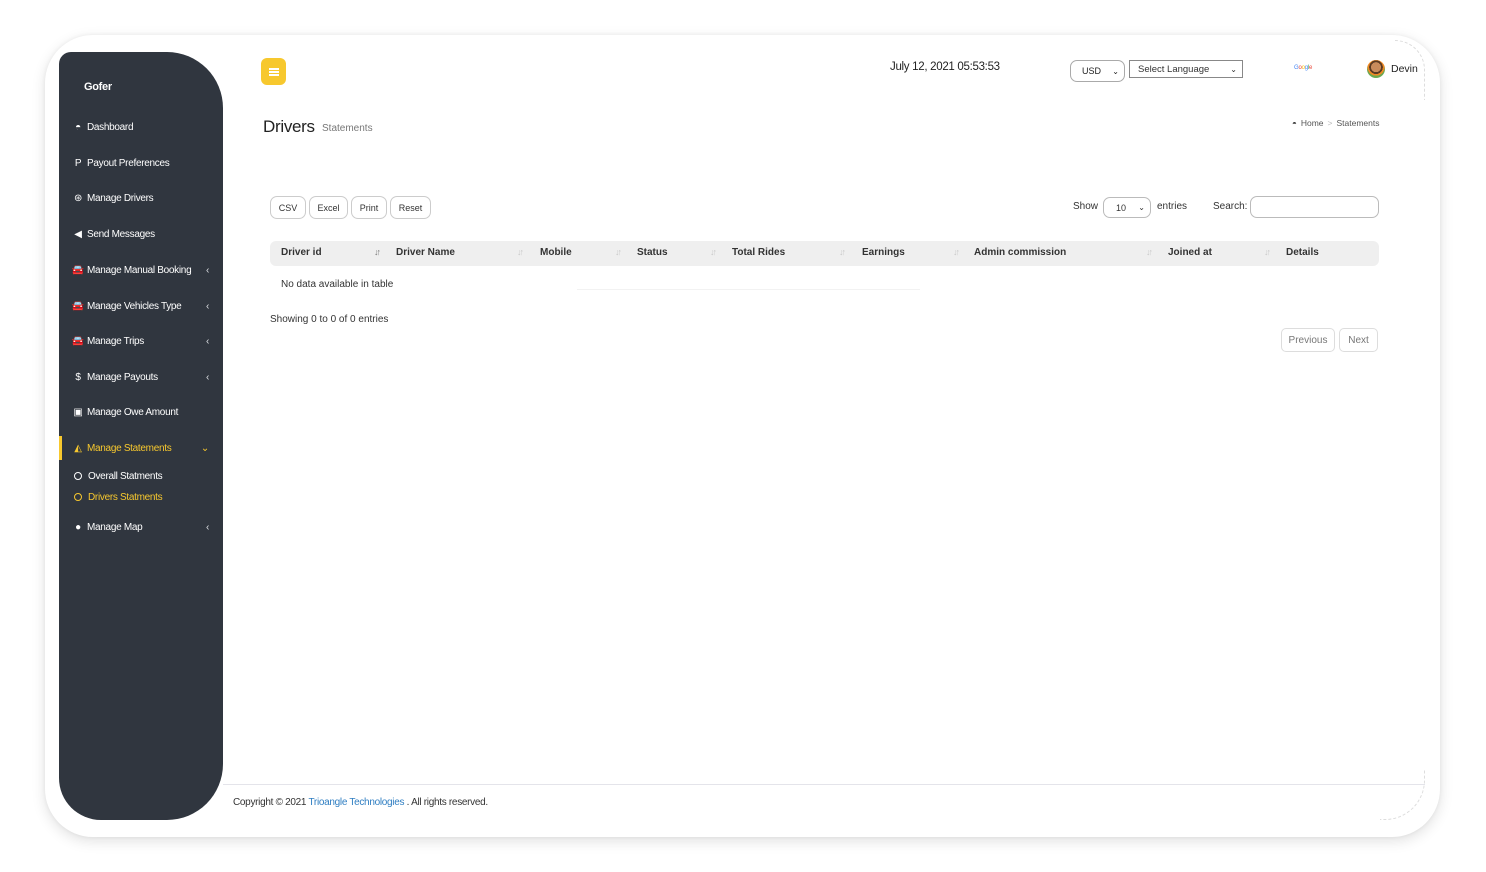 The height and width of the screenshot is (872, 1486). Describe the element at coordinates (1404, 69) in the screenshot. I see `user-name: Devin` at that location.